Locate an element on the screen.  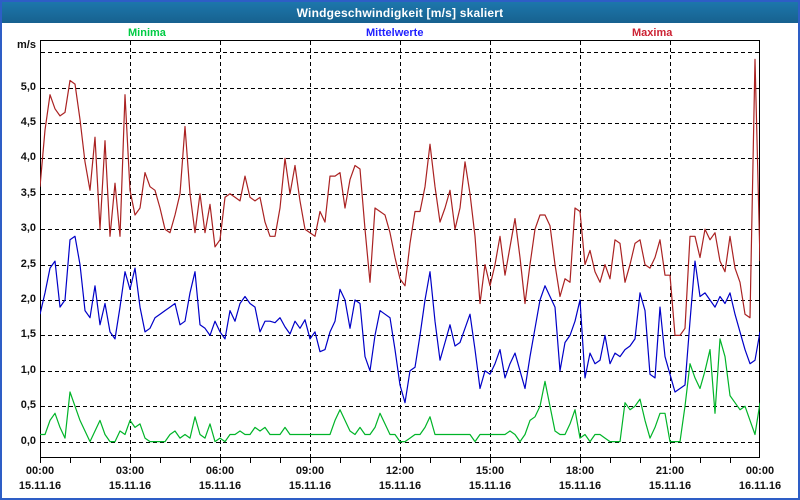
y-axis-tick-label: 4,0 is located at coordinates (28, 157).